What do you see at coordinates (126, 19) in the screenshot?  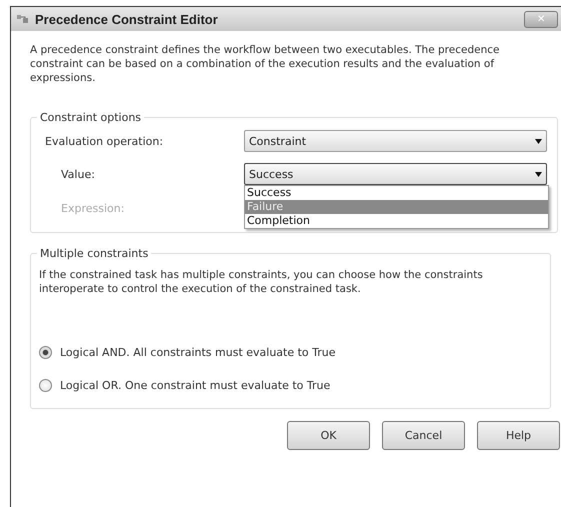 I see `window-title: Precedence Constraint Editor` at bounding box center [126, 19].